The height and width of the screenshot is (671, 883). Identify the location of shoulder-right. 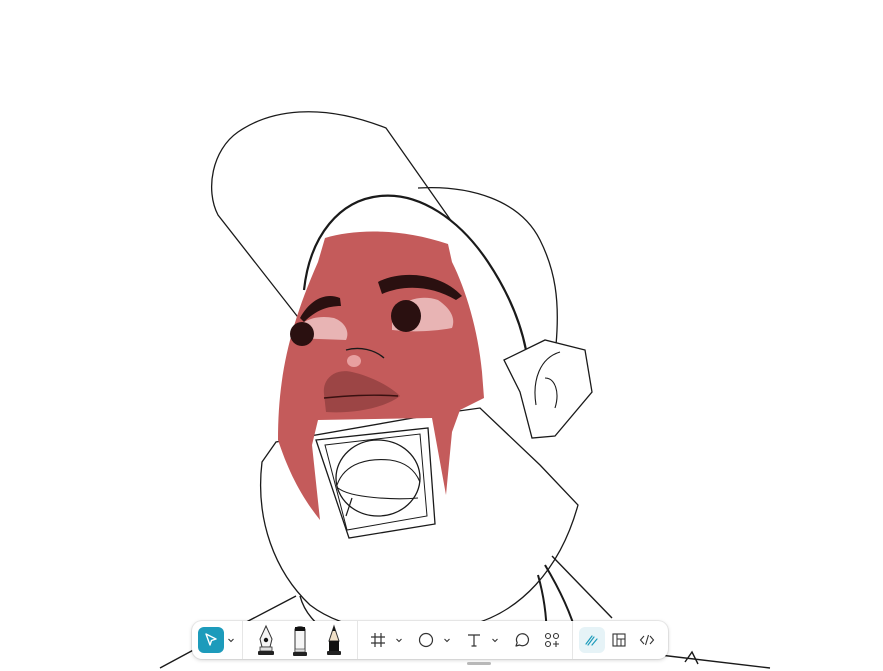
(715, 661).